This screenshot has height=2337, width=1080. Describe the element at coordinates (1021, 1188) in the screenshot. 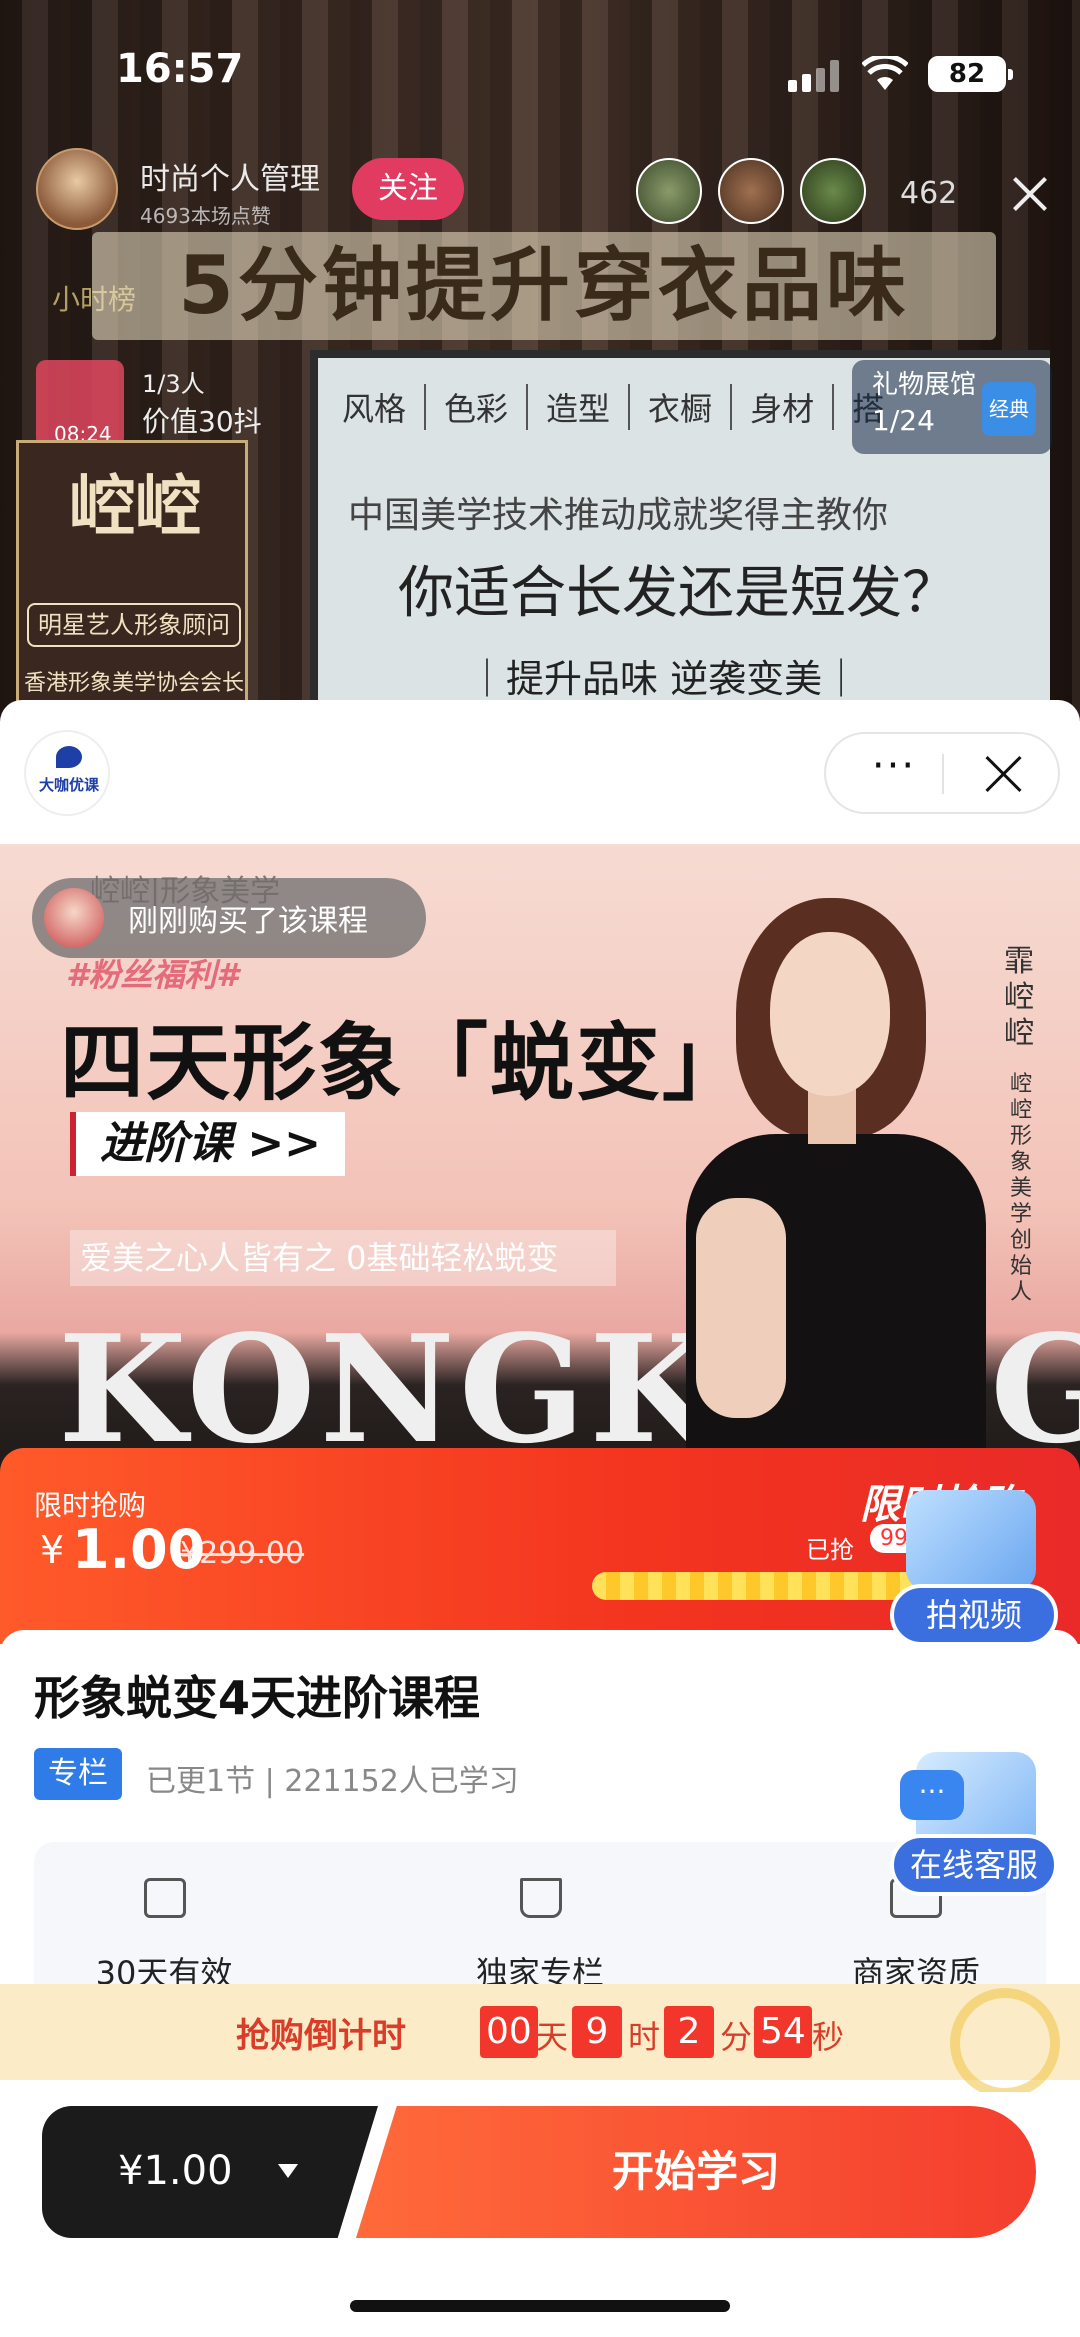

I see `instructor-role: 崆崆形象美学创始人` at that location.